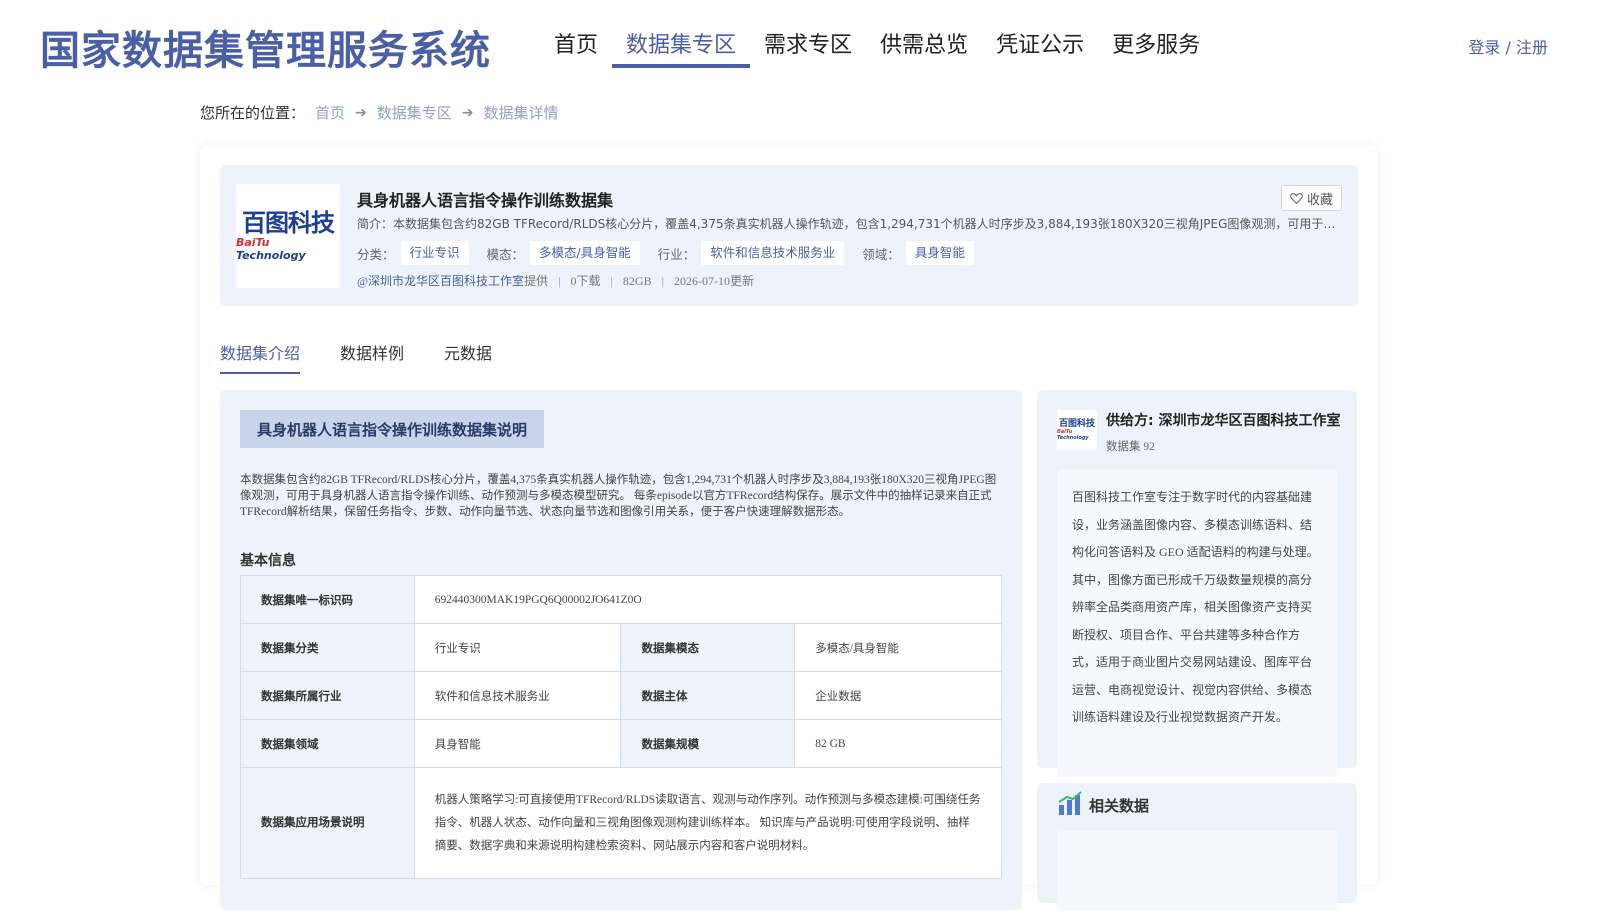 Image resolution: width=1600 pixels, height=911 pixels. I want to click on breadcrumb-dataset-detail: 数据集详情, so click(521, 113).